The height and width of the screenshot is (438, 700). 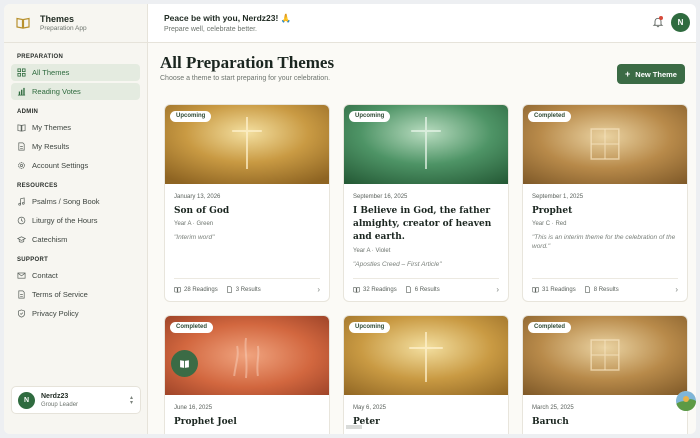 What do you see at coordinates (205, 422) in the screenshot?
I see `theme-title: Prophet Joel` at bounding box center [205, 422].